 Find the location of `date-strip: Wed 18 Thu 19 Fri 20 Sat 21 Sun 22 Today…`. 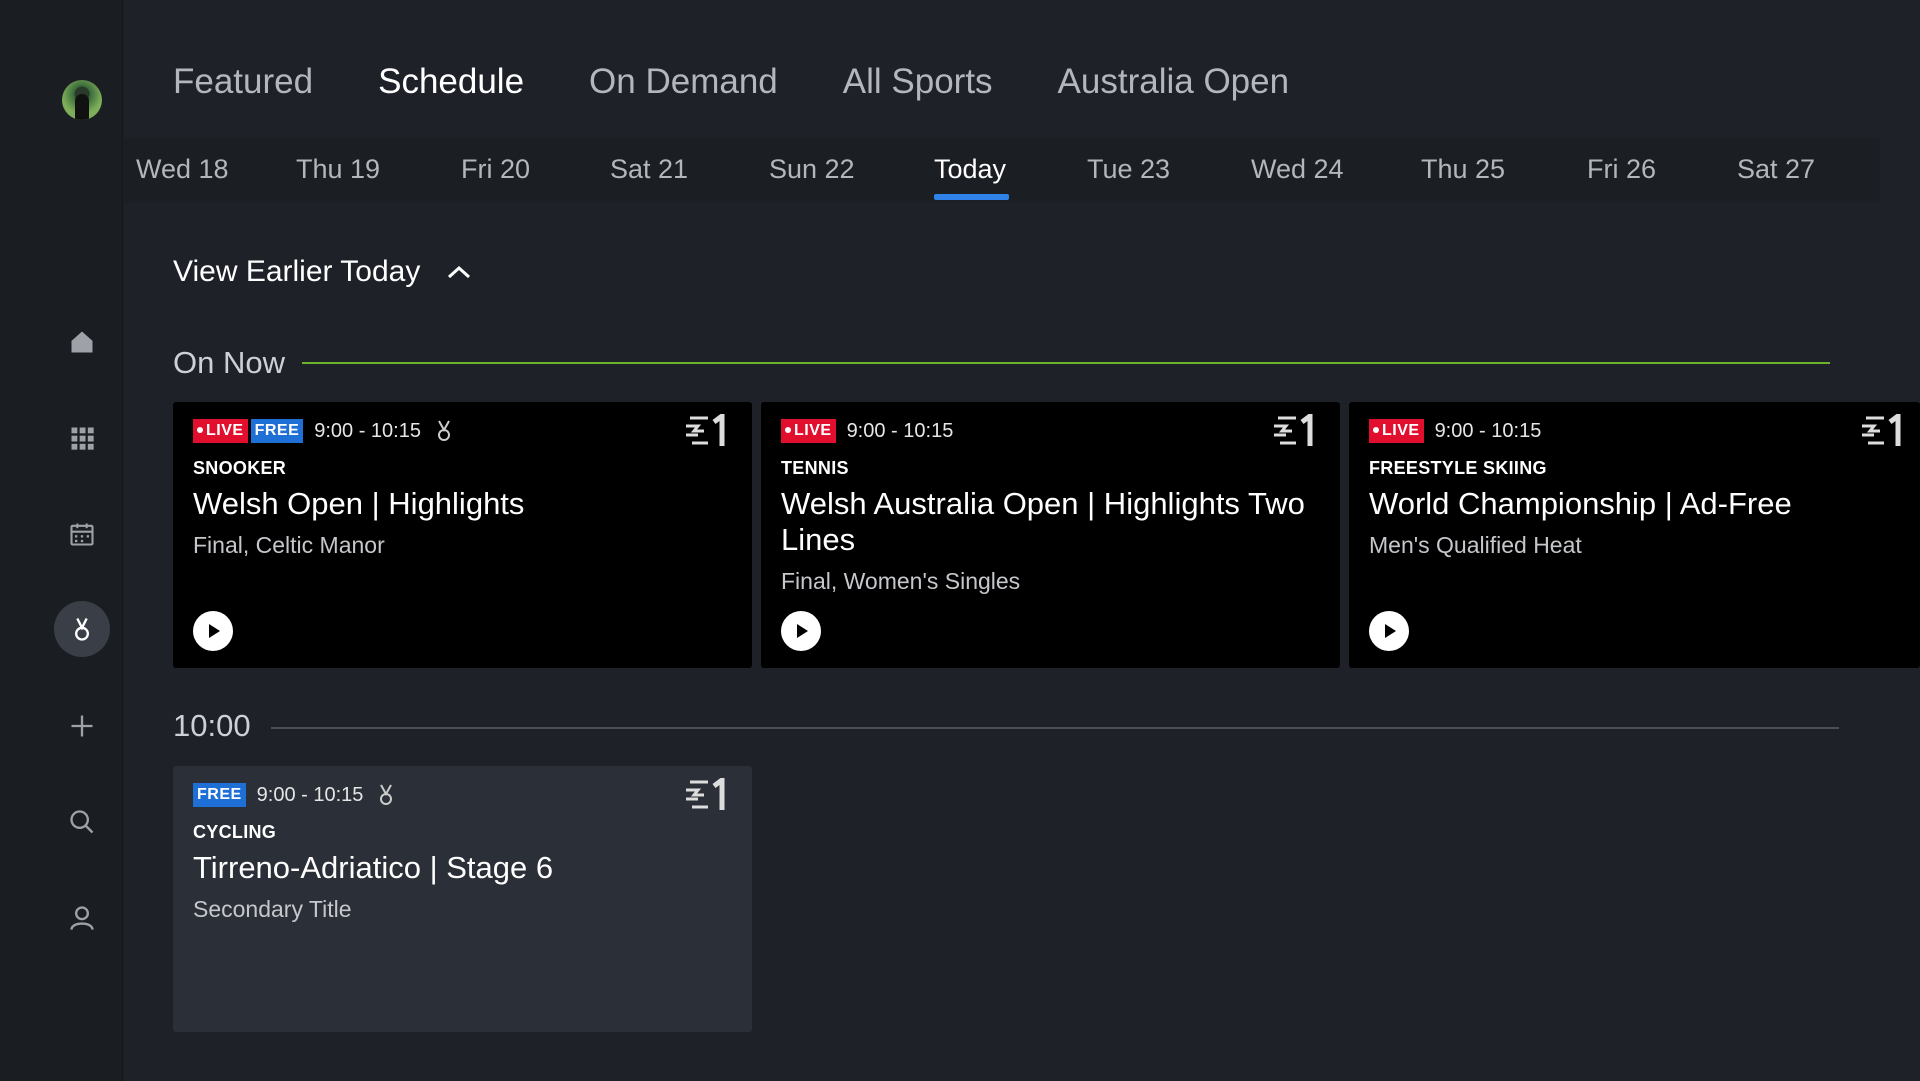

date-strip: Wed 18 Thu 19 Fri 20 Sat 21 Sun 22 Today… is located at coordinates (1002, 170).